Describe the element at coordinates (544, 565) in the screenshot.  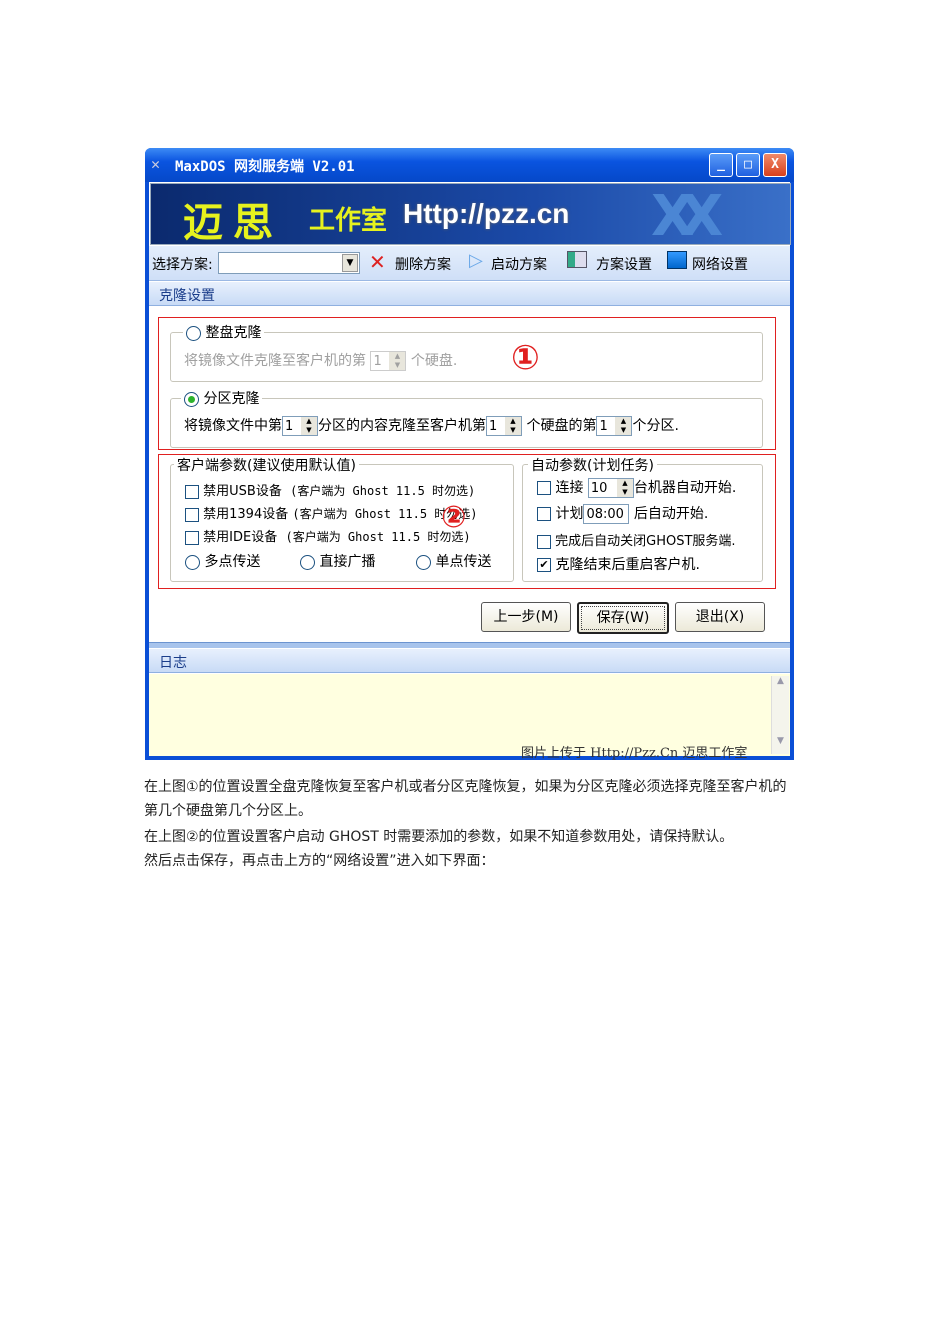
I see `checkbox-checked: ✔` at that location.